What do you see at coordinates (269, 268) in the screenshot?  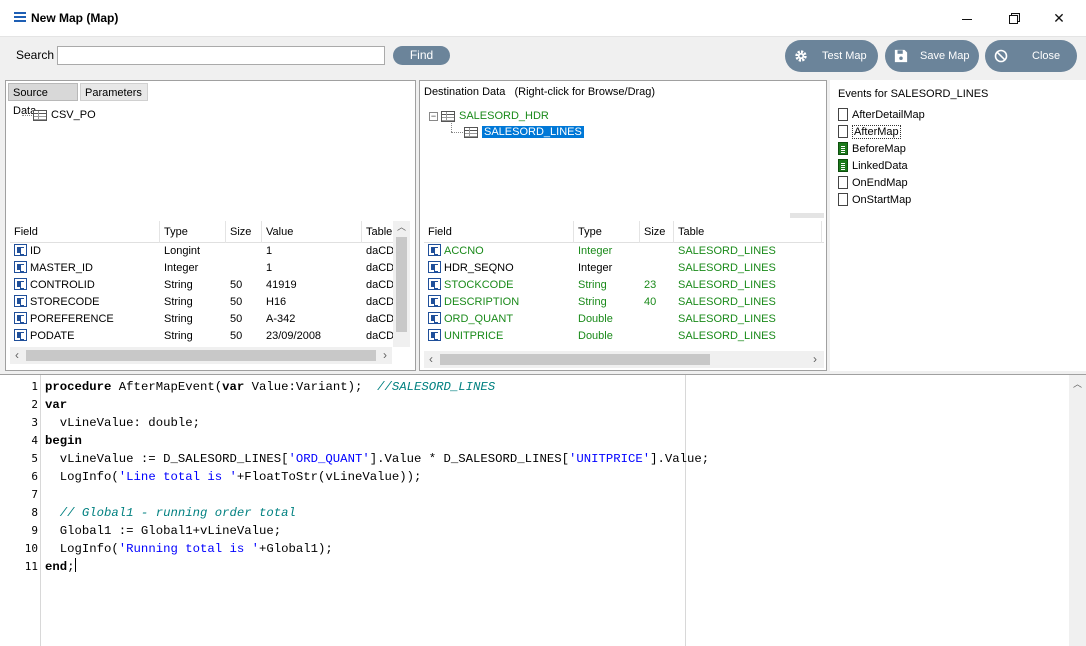 I see `cell-text: 1` at bounding box center [269, 268].